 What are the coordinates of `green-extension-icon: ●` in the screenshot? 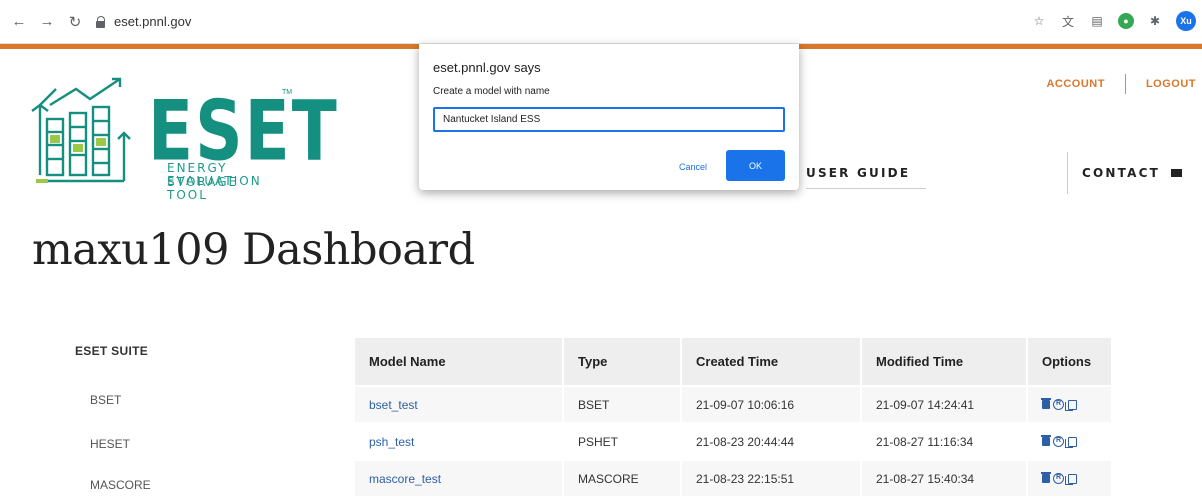 It's located at (1126, 21).